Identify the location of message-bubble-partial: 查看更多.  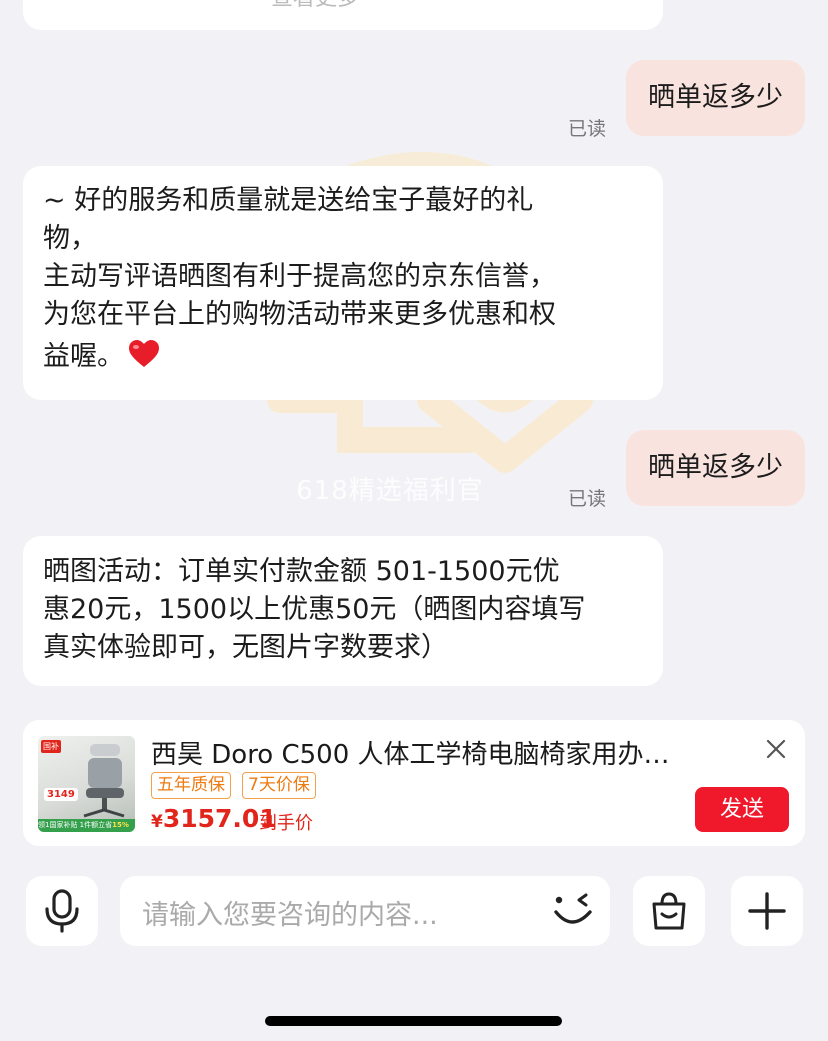
(343, 15).